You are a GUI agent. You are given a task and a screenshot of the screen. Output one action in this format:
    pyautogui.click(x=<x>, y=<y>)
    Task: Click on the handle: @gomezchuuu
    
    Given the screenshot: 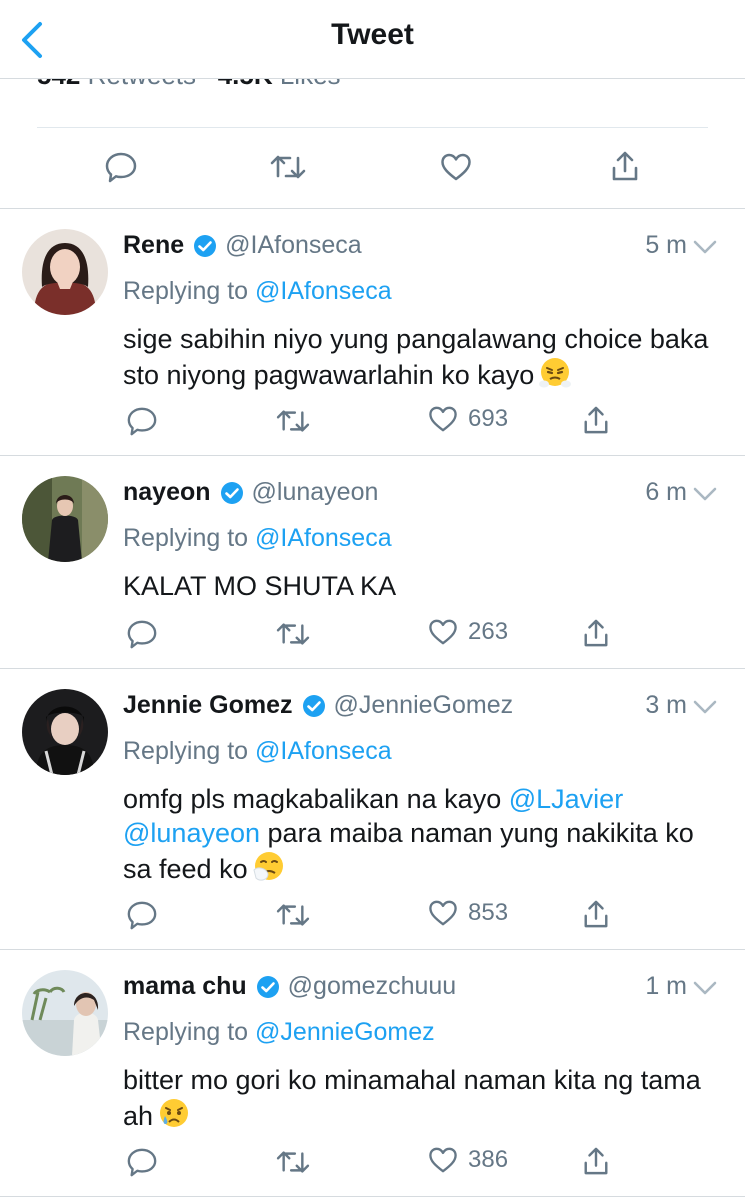 What is the action you would take?
    pyautogui.click(x=372, y=986)
    